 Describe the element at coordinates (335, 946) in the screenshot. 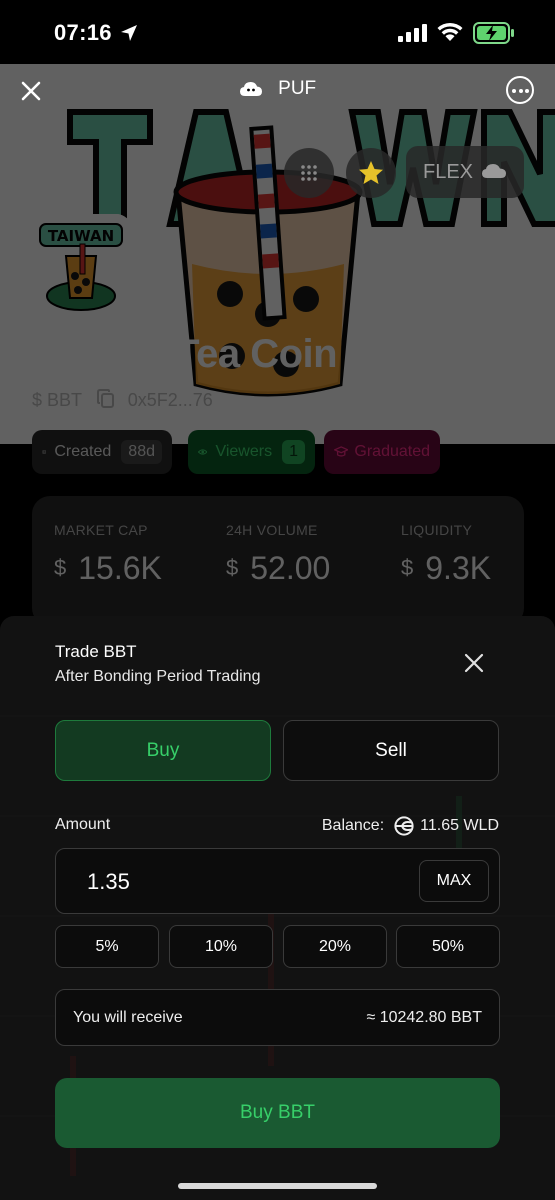

I see `percent-20-button: 20%` at that location.